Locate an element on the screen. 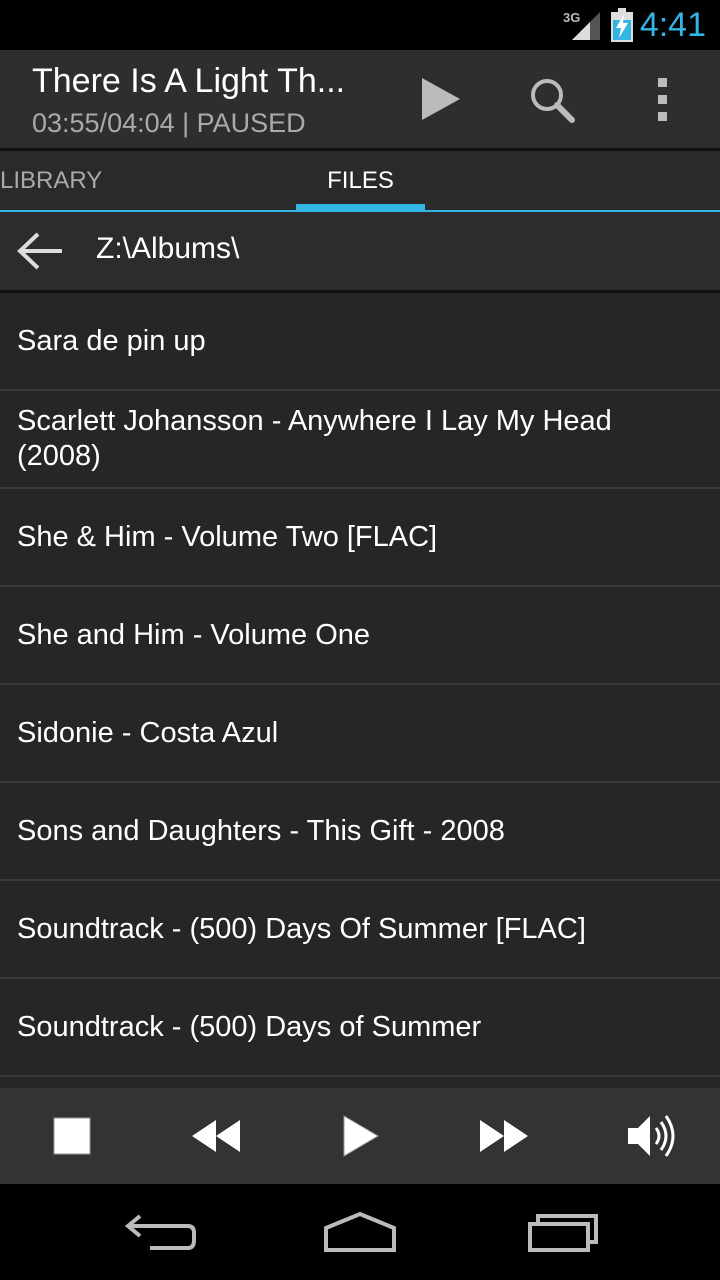 This screenshot has width=720, height=1280. tab-bar: LIBRARY FILES is located at coordinates (360, 181).